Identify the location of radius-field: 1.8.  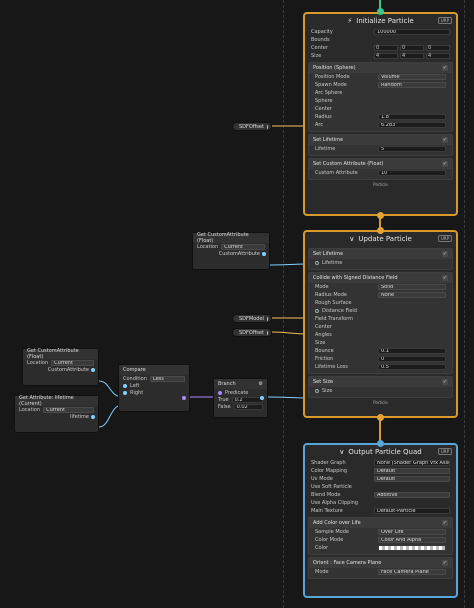
(412, 117).